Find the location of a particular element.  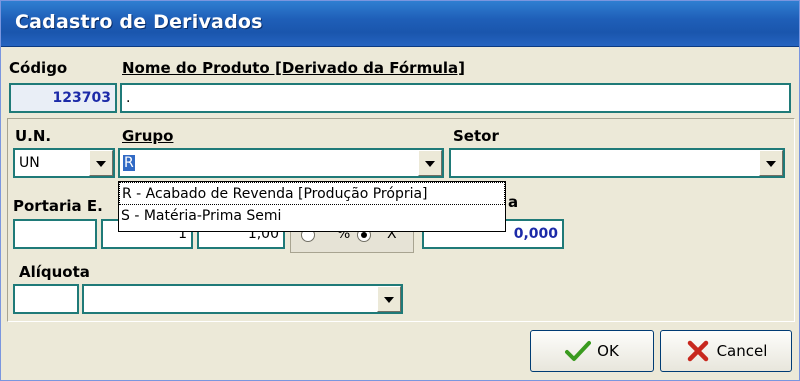

grupo-combo-value: R is located at coordinates (129, 163).